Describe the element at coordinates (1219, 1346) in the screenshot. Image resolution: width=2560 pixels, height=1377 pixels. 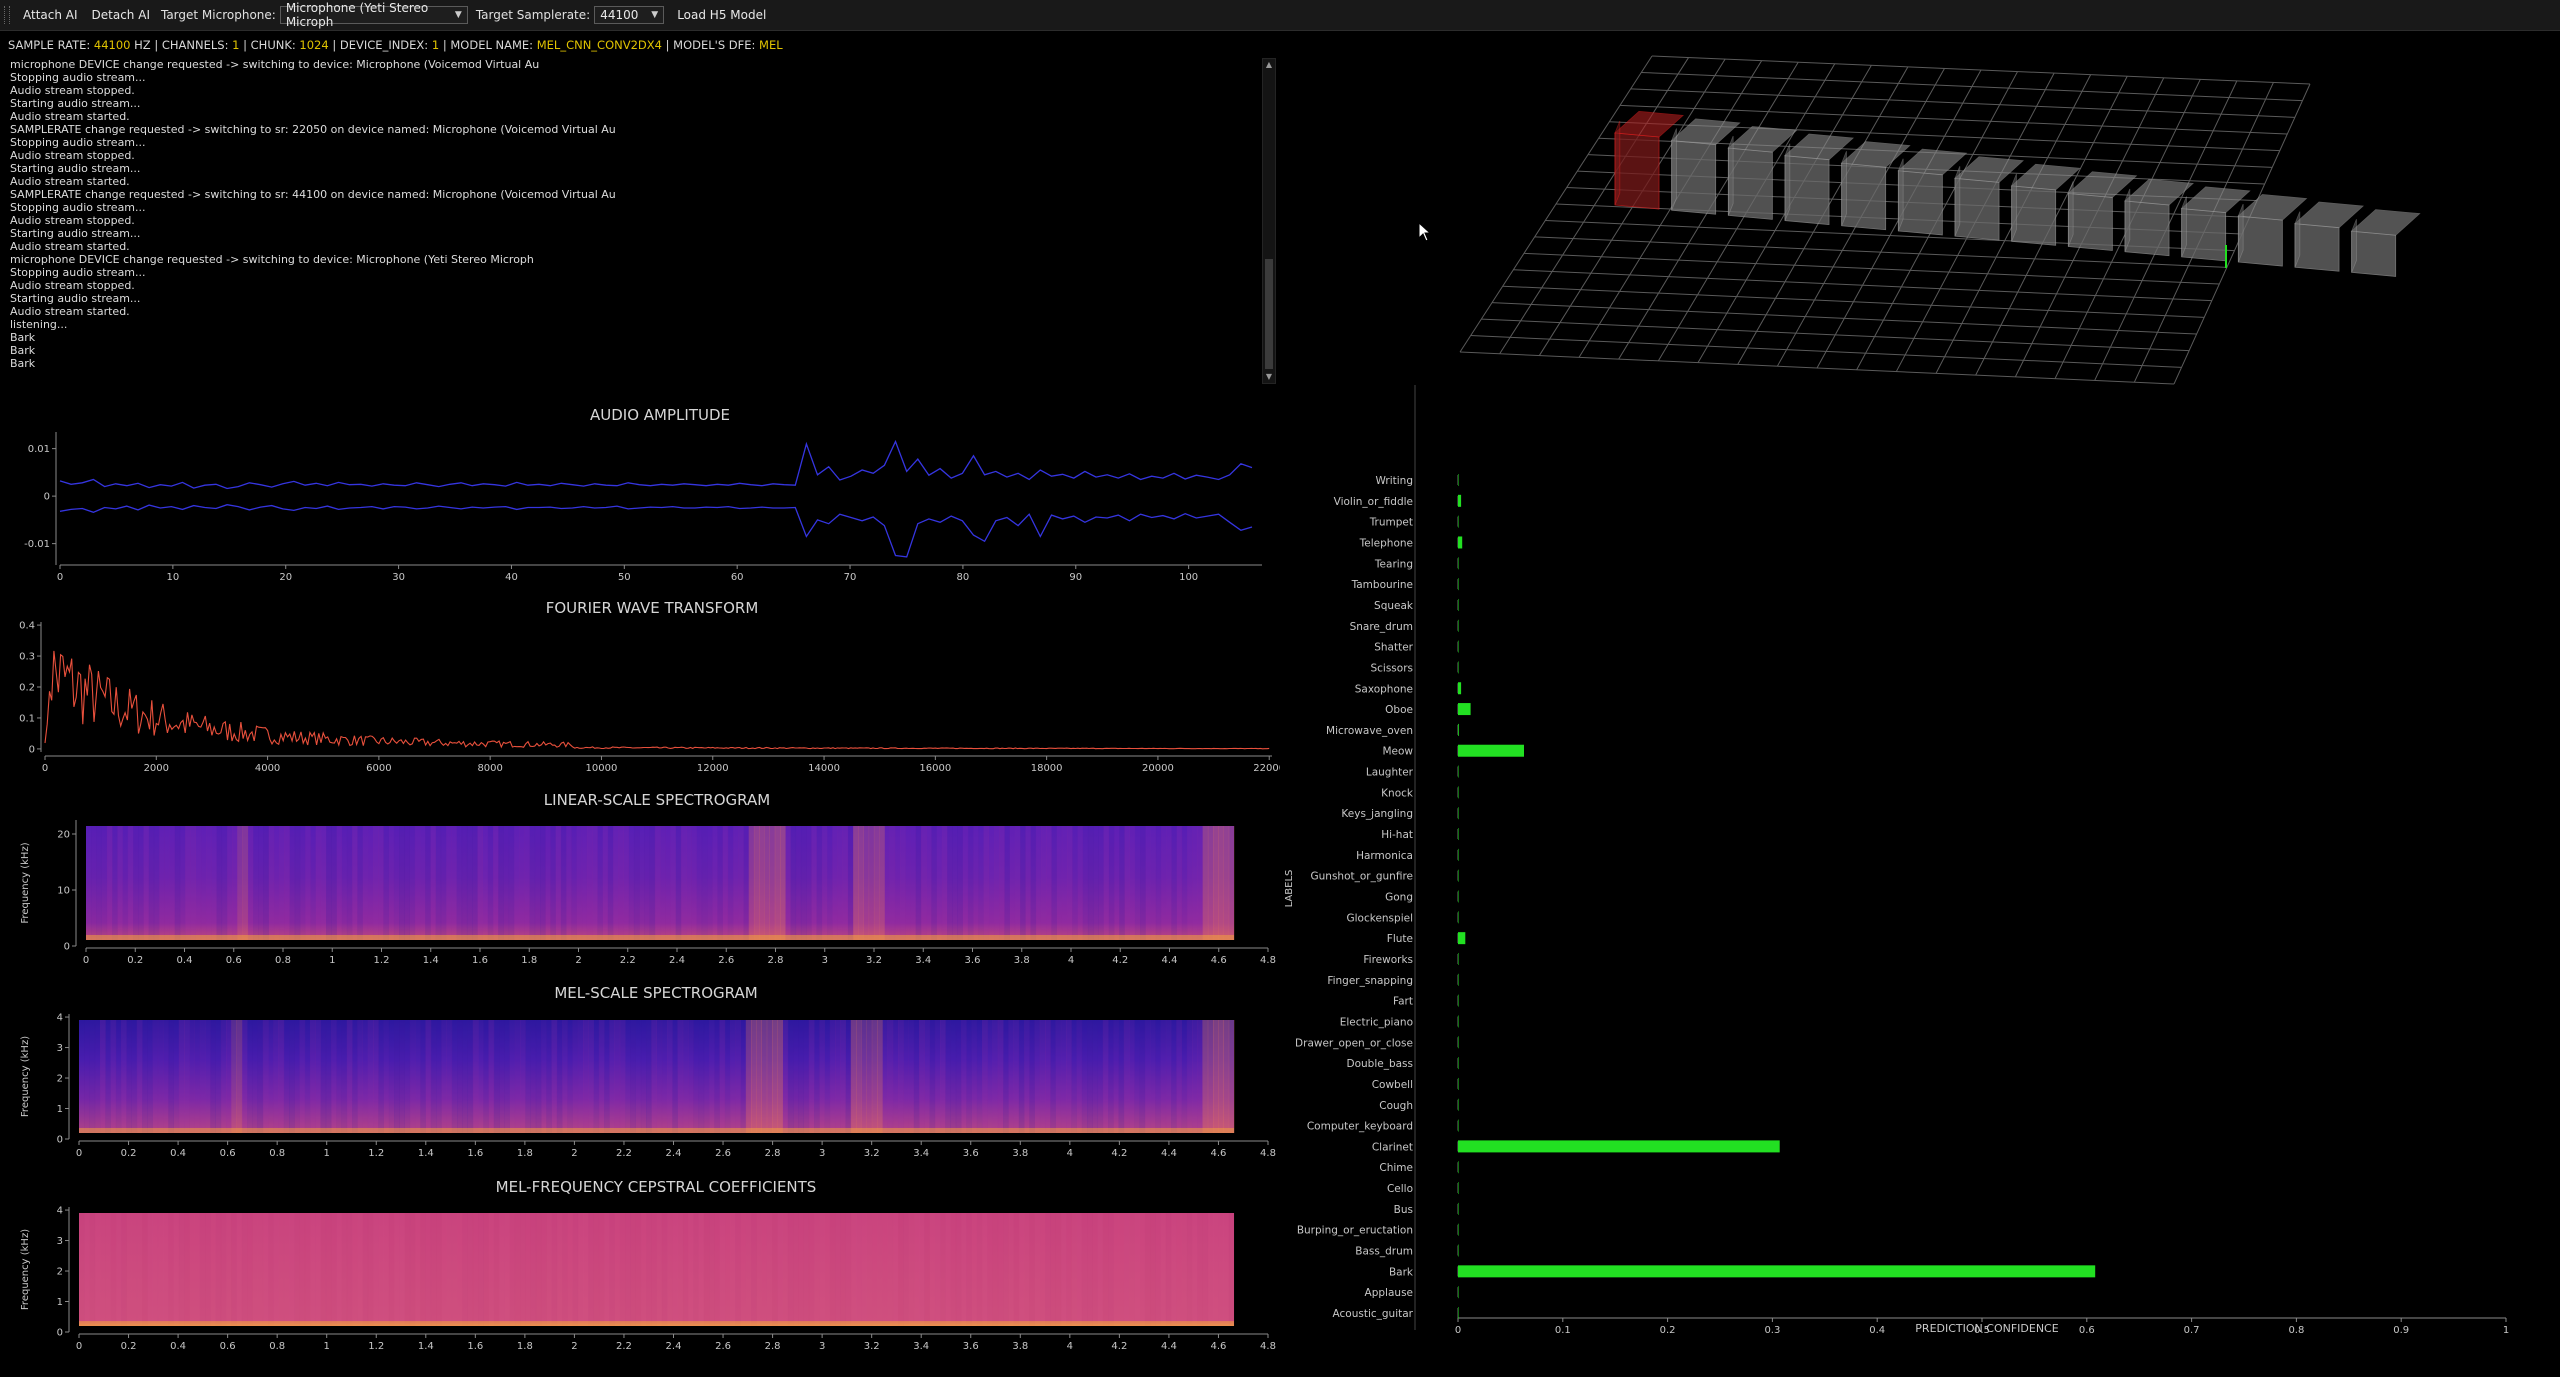
I see `mfcc-x-tick-label: 4.6` at that location.